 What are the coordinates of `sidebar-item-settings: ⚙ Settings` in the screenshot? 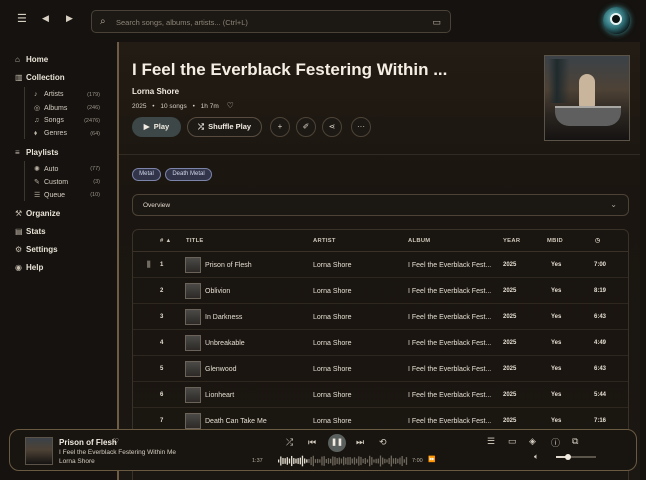 It's located at (36, 249).